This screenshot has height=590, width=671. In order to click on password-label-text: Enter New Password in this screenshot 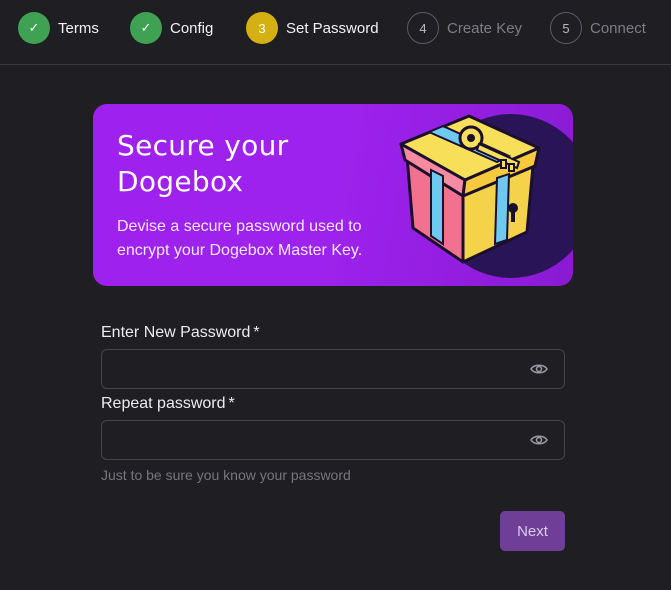, I will do `click(176, 332)`.